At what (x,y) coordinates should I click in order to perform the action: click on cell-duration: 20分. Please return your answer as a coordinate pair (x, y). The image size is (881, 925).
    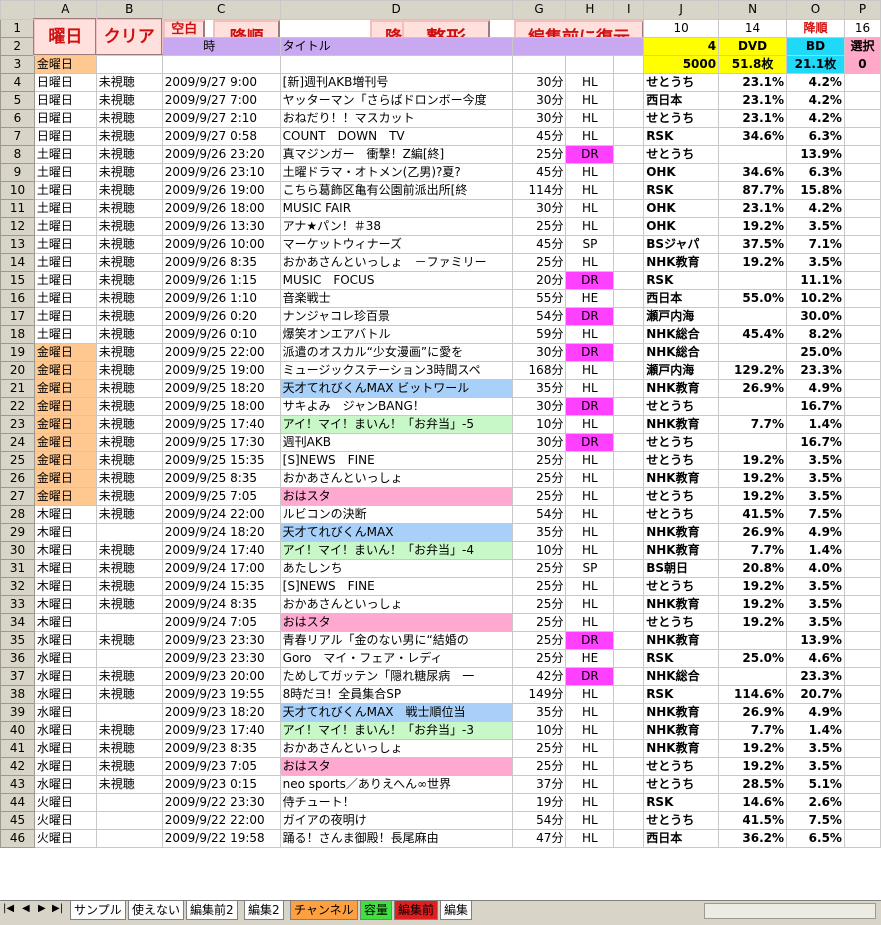
    Looking at the image, I should click on (539, 280).